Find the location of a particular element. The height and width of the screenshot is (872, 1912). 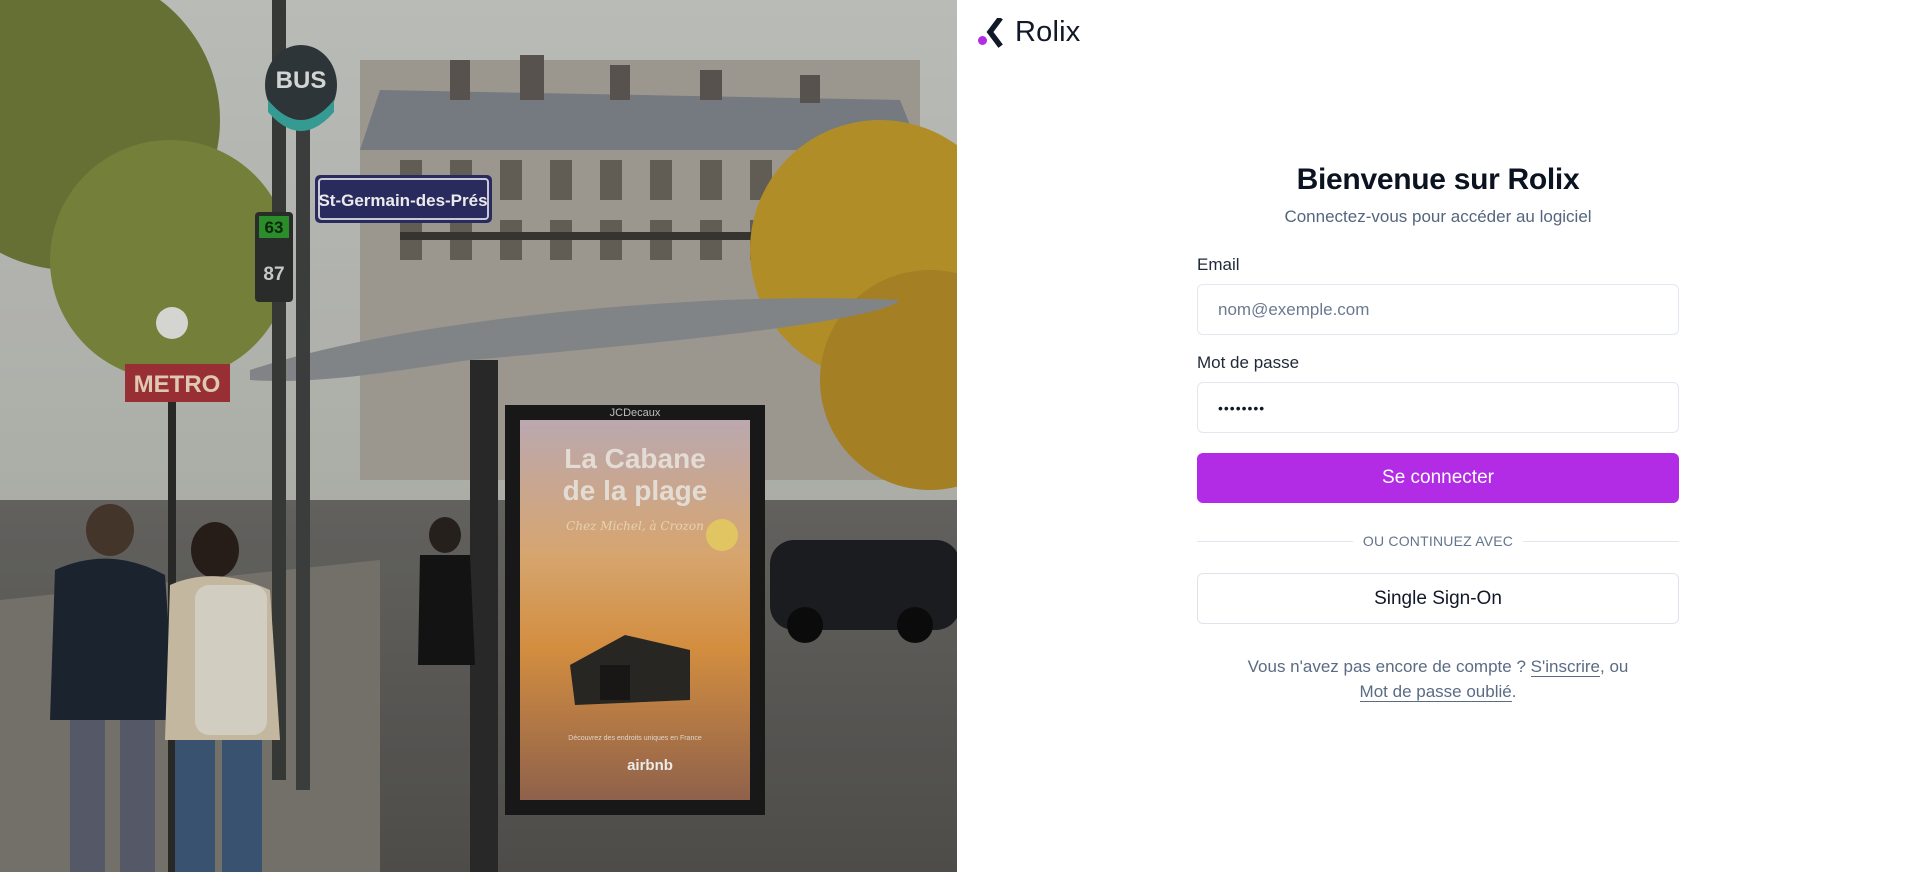

forgot-password-link: Mot de passe oublié is located at coordinates (1435, 692).